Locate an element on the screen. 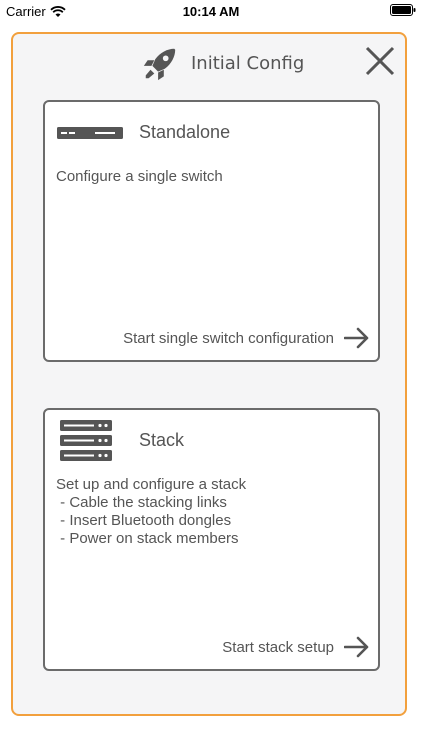 The image size is (422, 750). description-line: Configure a single switch is located at coordinates (139, 176).